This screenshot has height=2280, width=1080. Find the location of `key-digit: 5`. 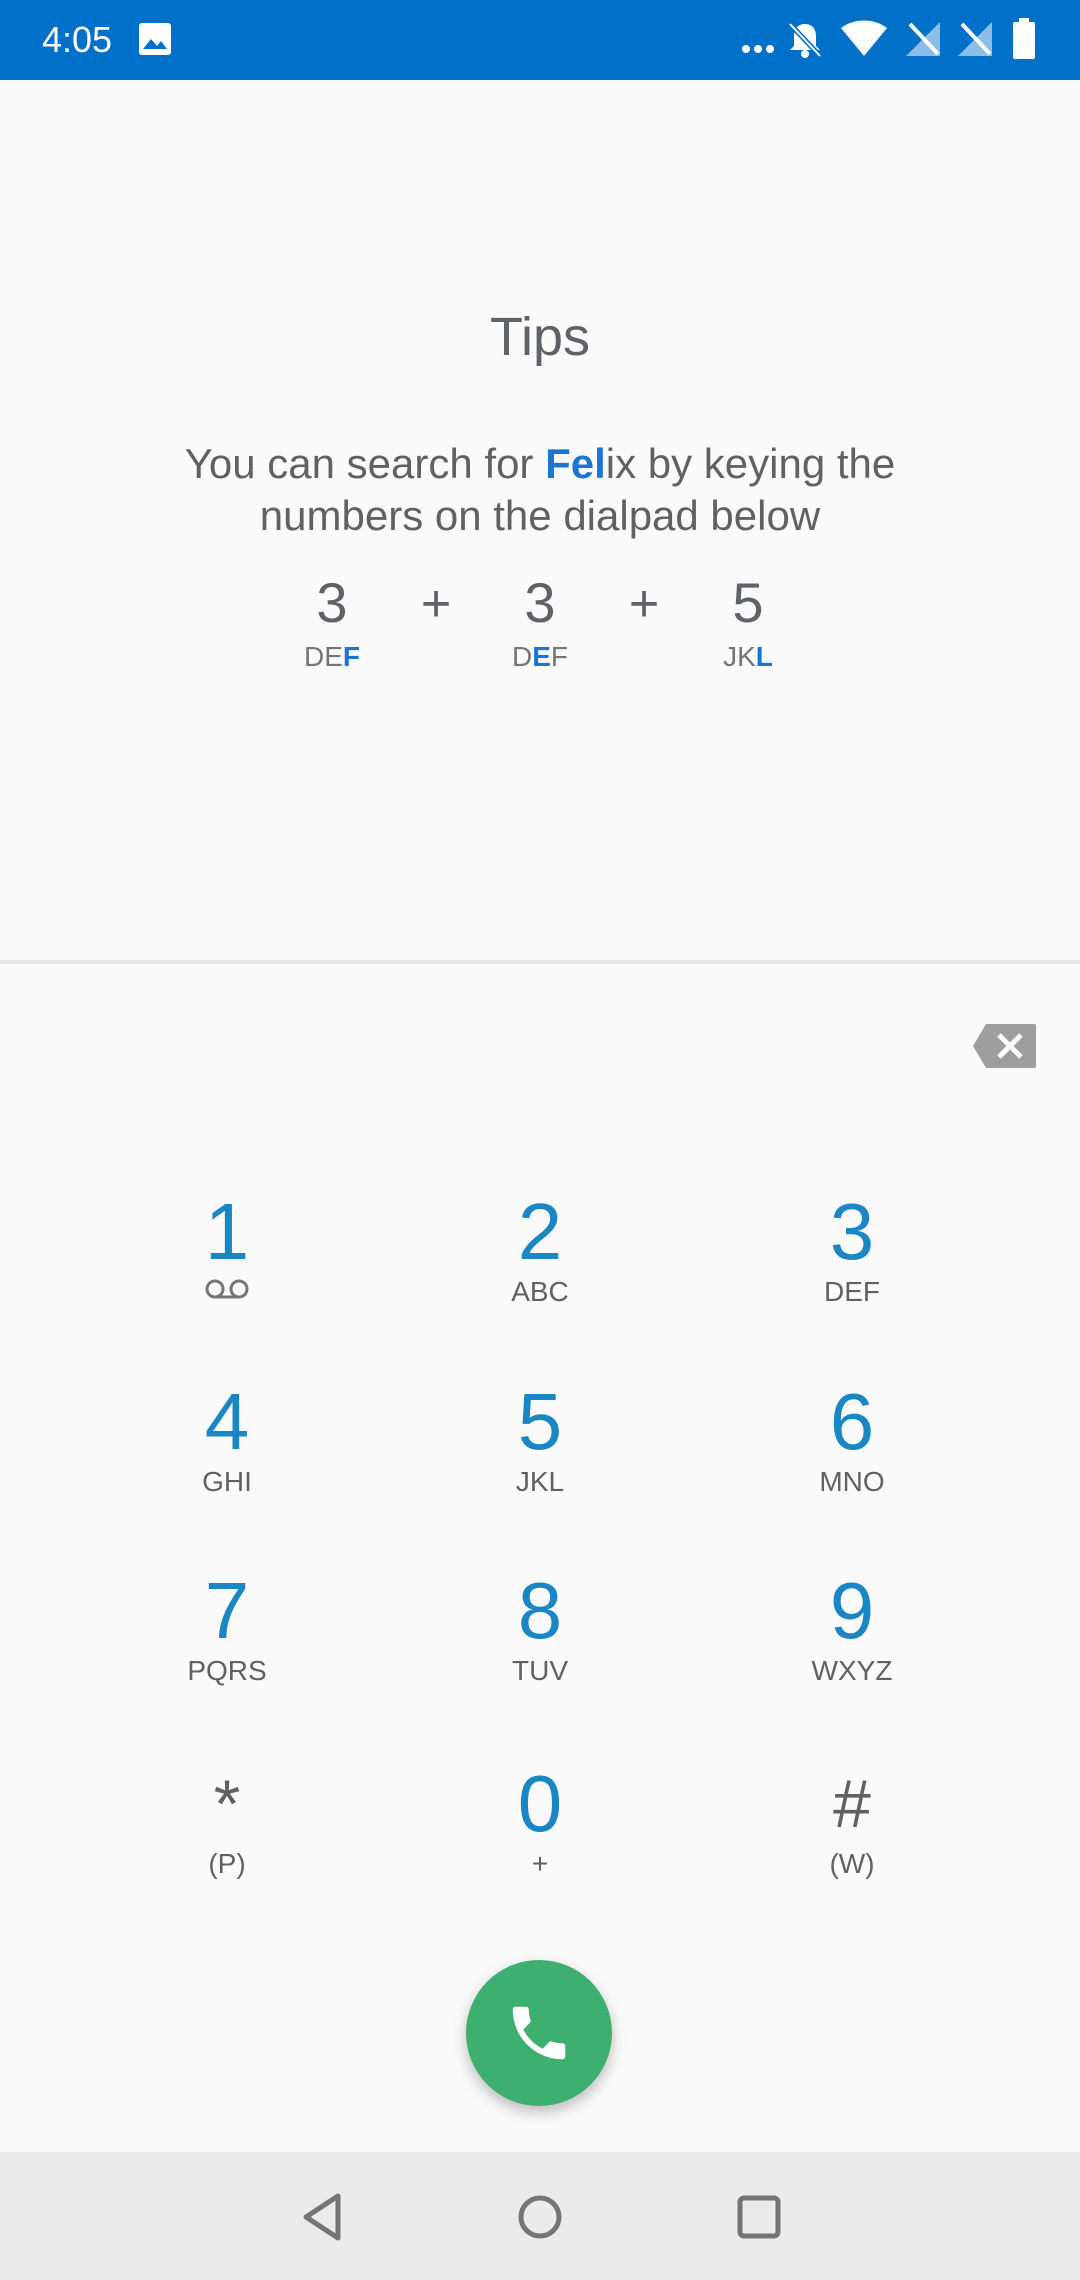

key-digit: 5 is located at coordinates (540, 1421).